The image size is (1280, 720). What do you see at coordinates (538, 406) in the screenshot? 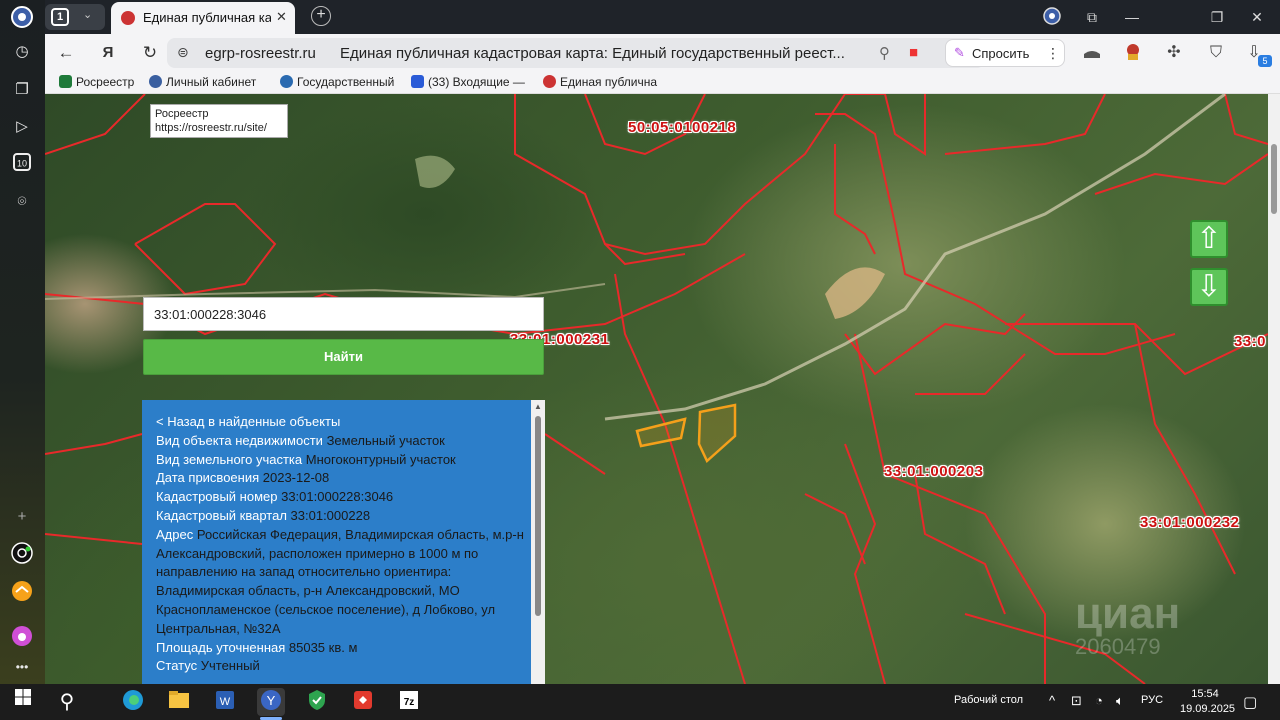
I see `scroll-up-icon: ▲` at bounding box center [538, 406].